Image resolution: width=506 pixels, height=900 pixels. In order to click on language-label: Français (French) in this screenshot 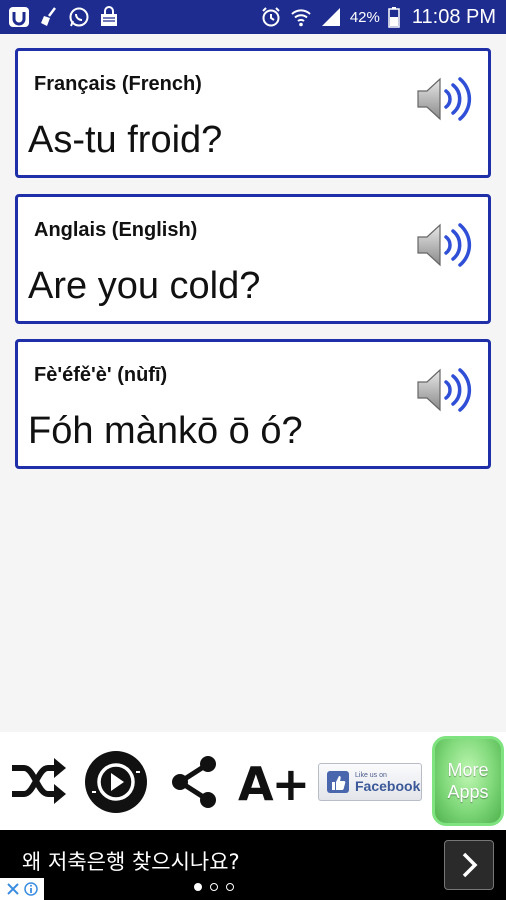, I will do `click(118, 84)`.